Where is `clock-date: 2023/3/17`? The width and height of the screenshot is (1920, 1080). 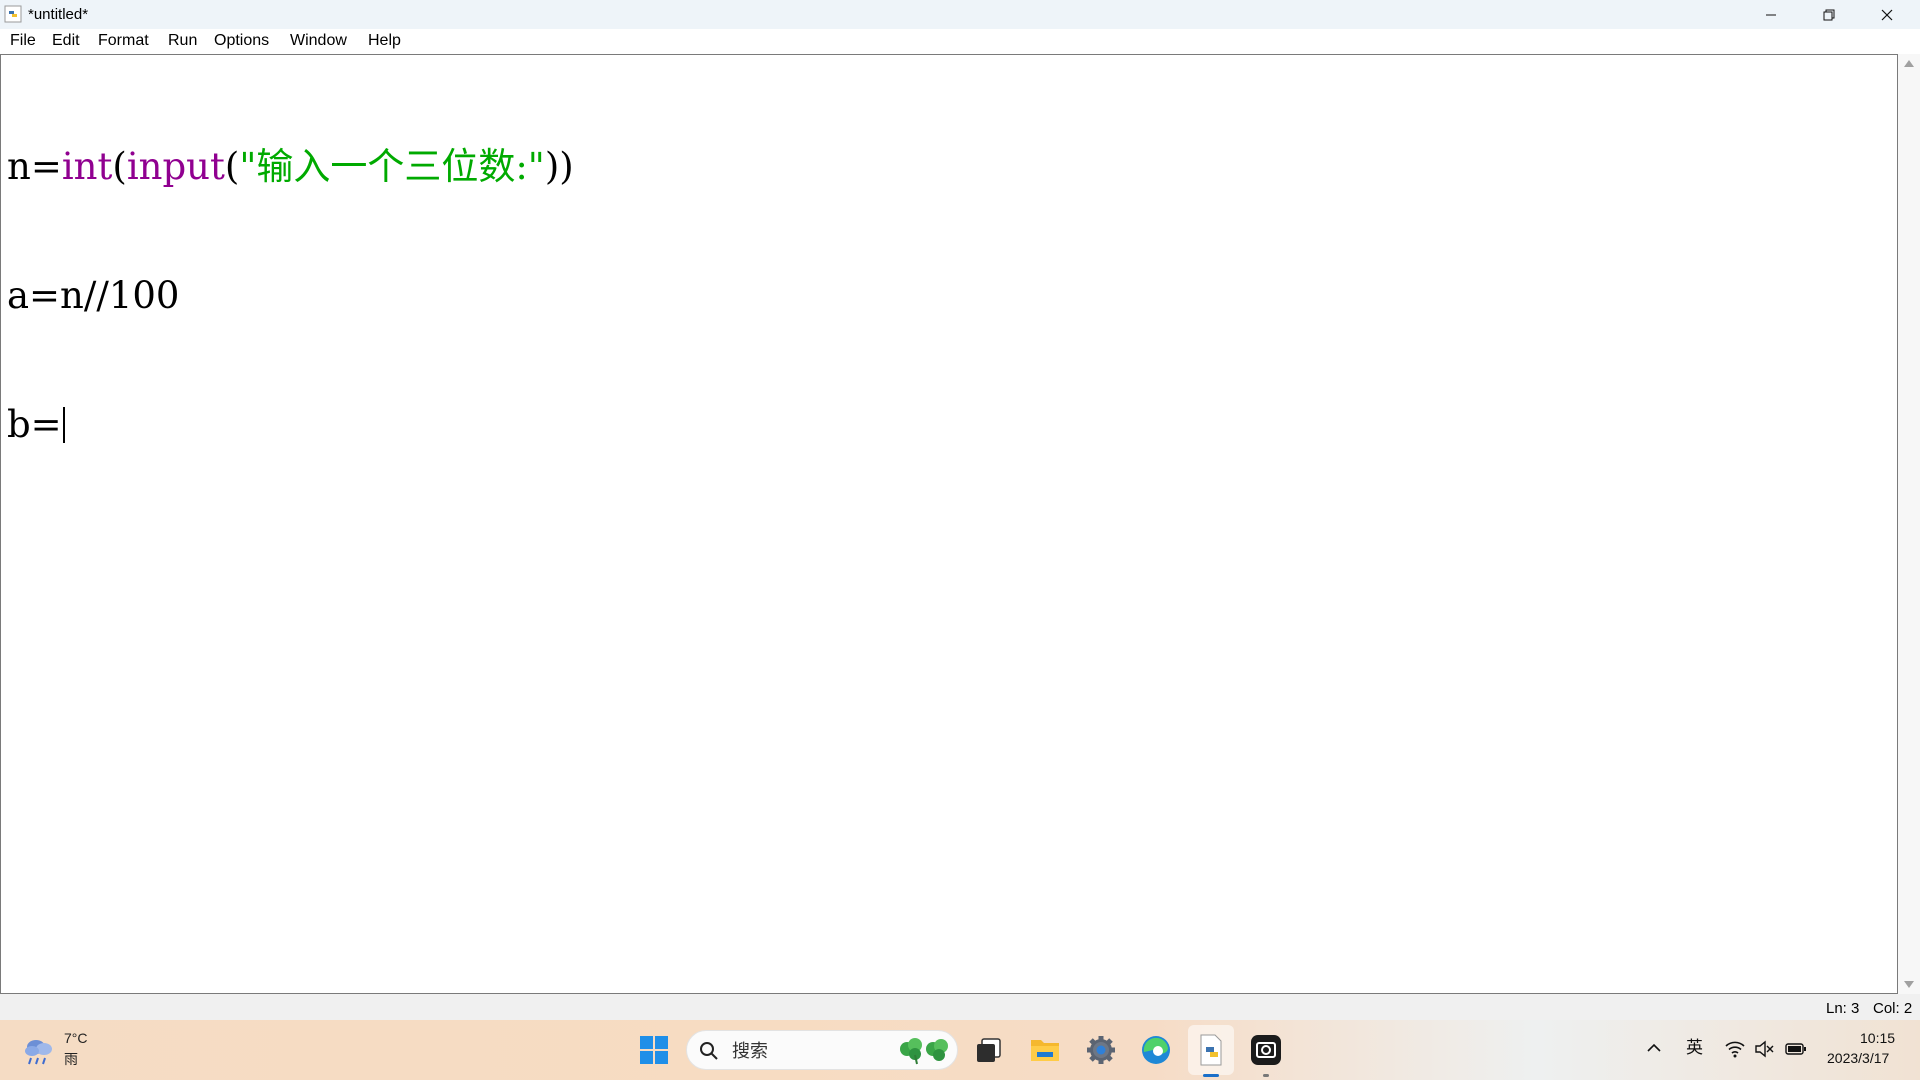 clock-date: 2023/3/17 is located at coordinates (1858, 1058).